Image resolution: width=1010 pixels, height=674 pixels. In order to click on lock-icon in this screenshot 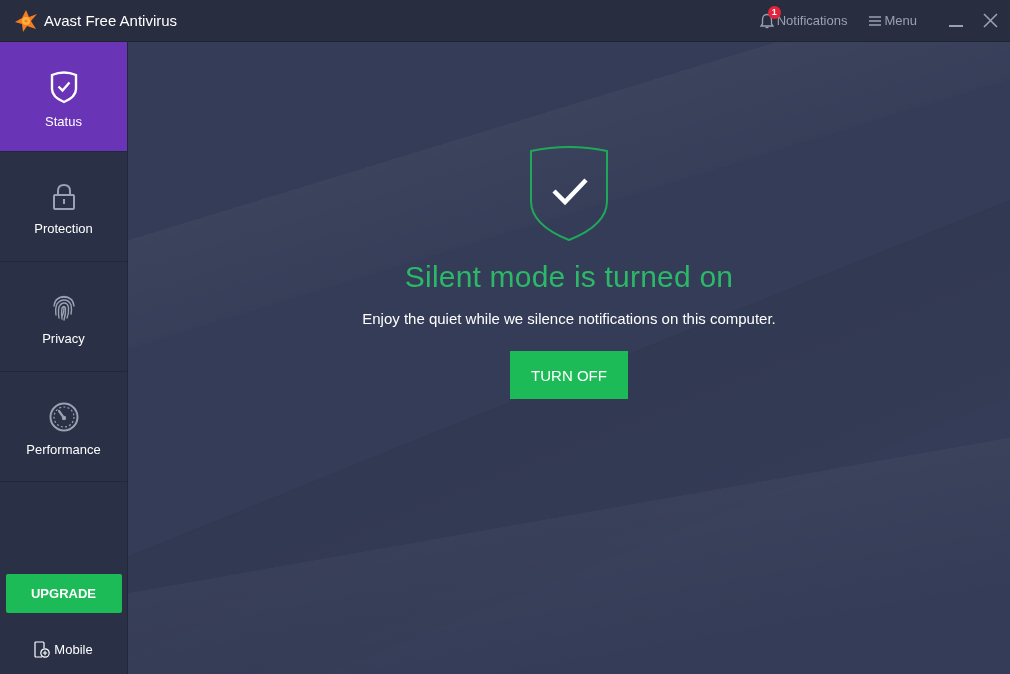, I will do `click(63, 197)`.